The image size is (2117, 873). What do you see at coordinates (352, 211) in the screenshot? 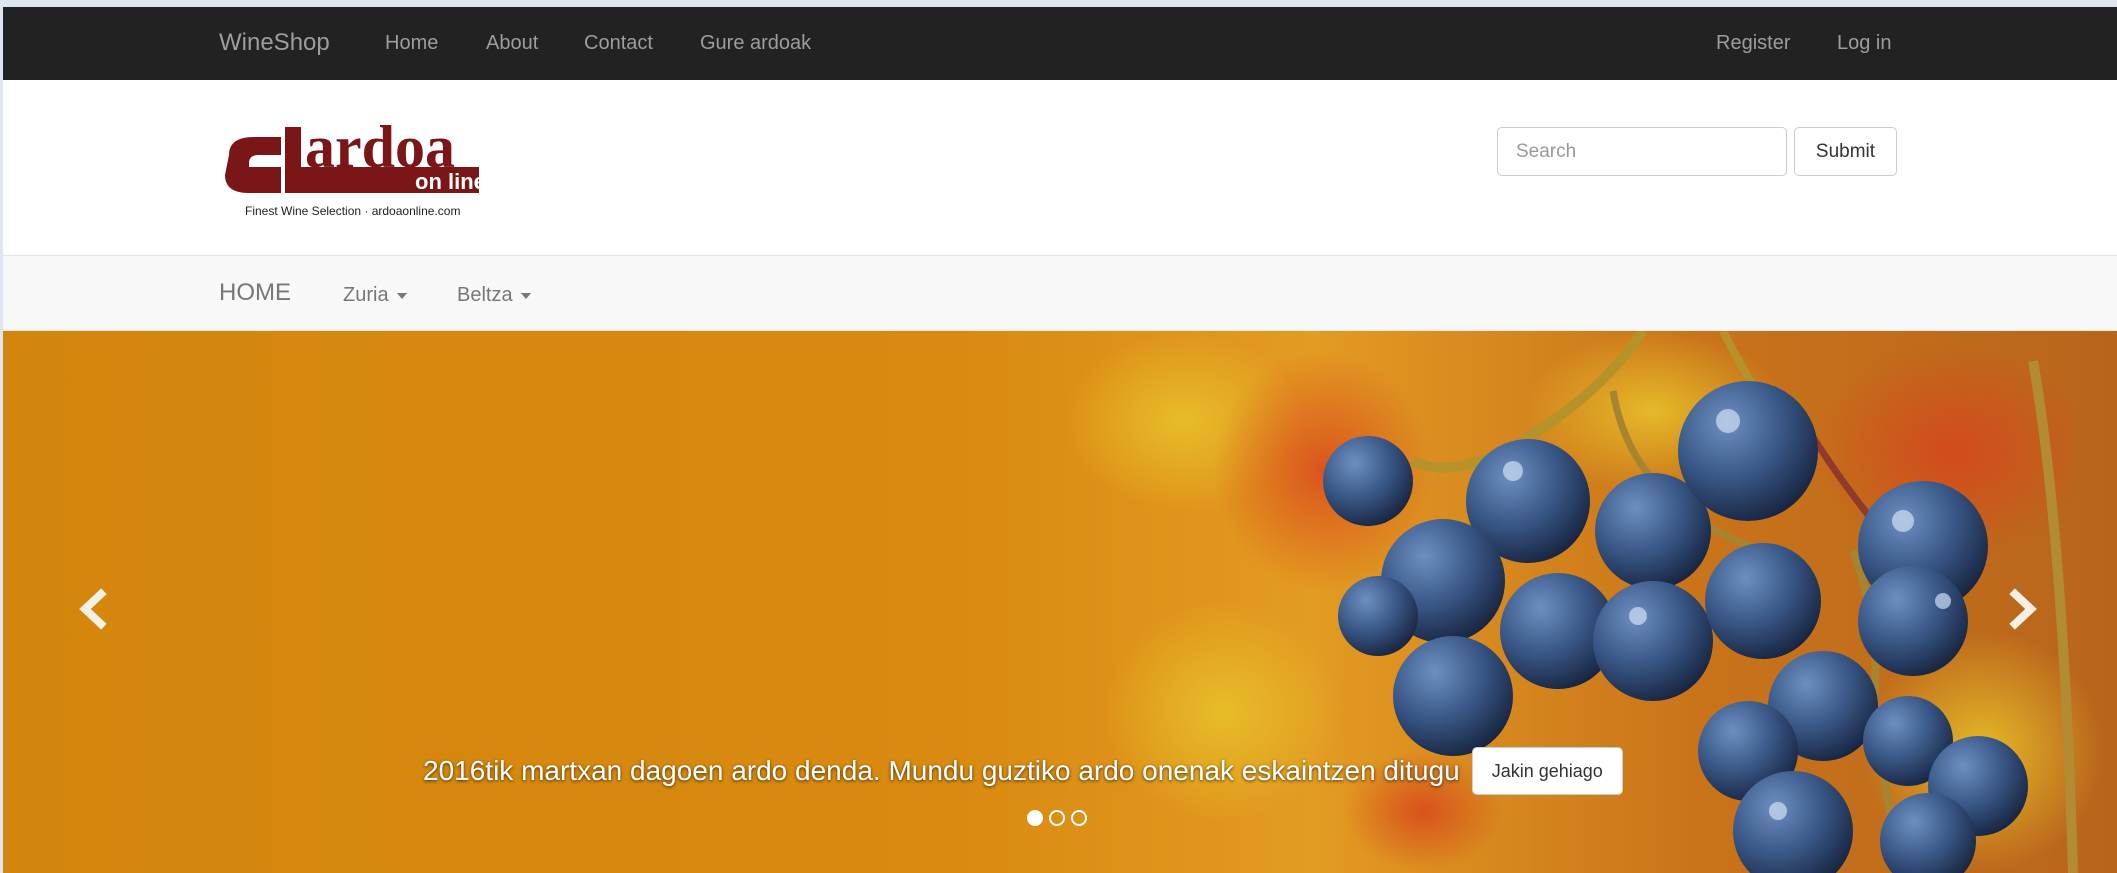
I see `logo-tagline: Finest Wine Selection · ardoaonline.com` at bounding box center [352, 211].